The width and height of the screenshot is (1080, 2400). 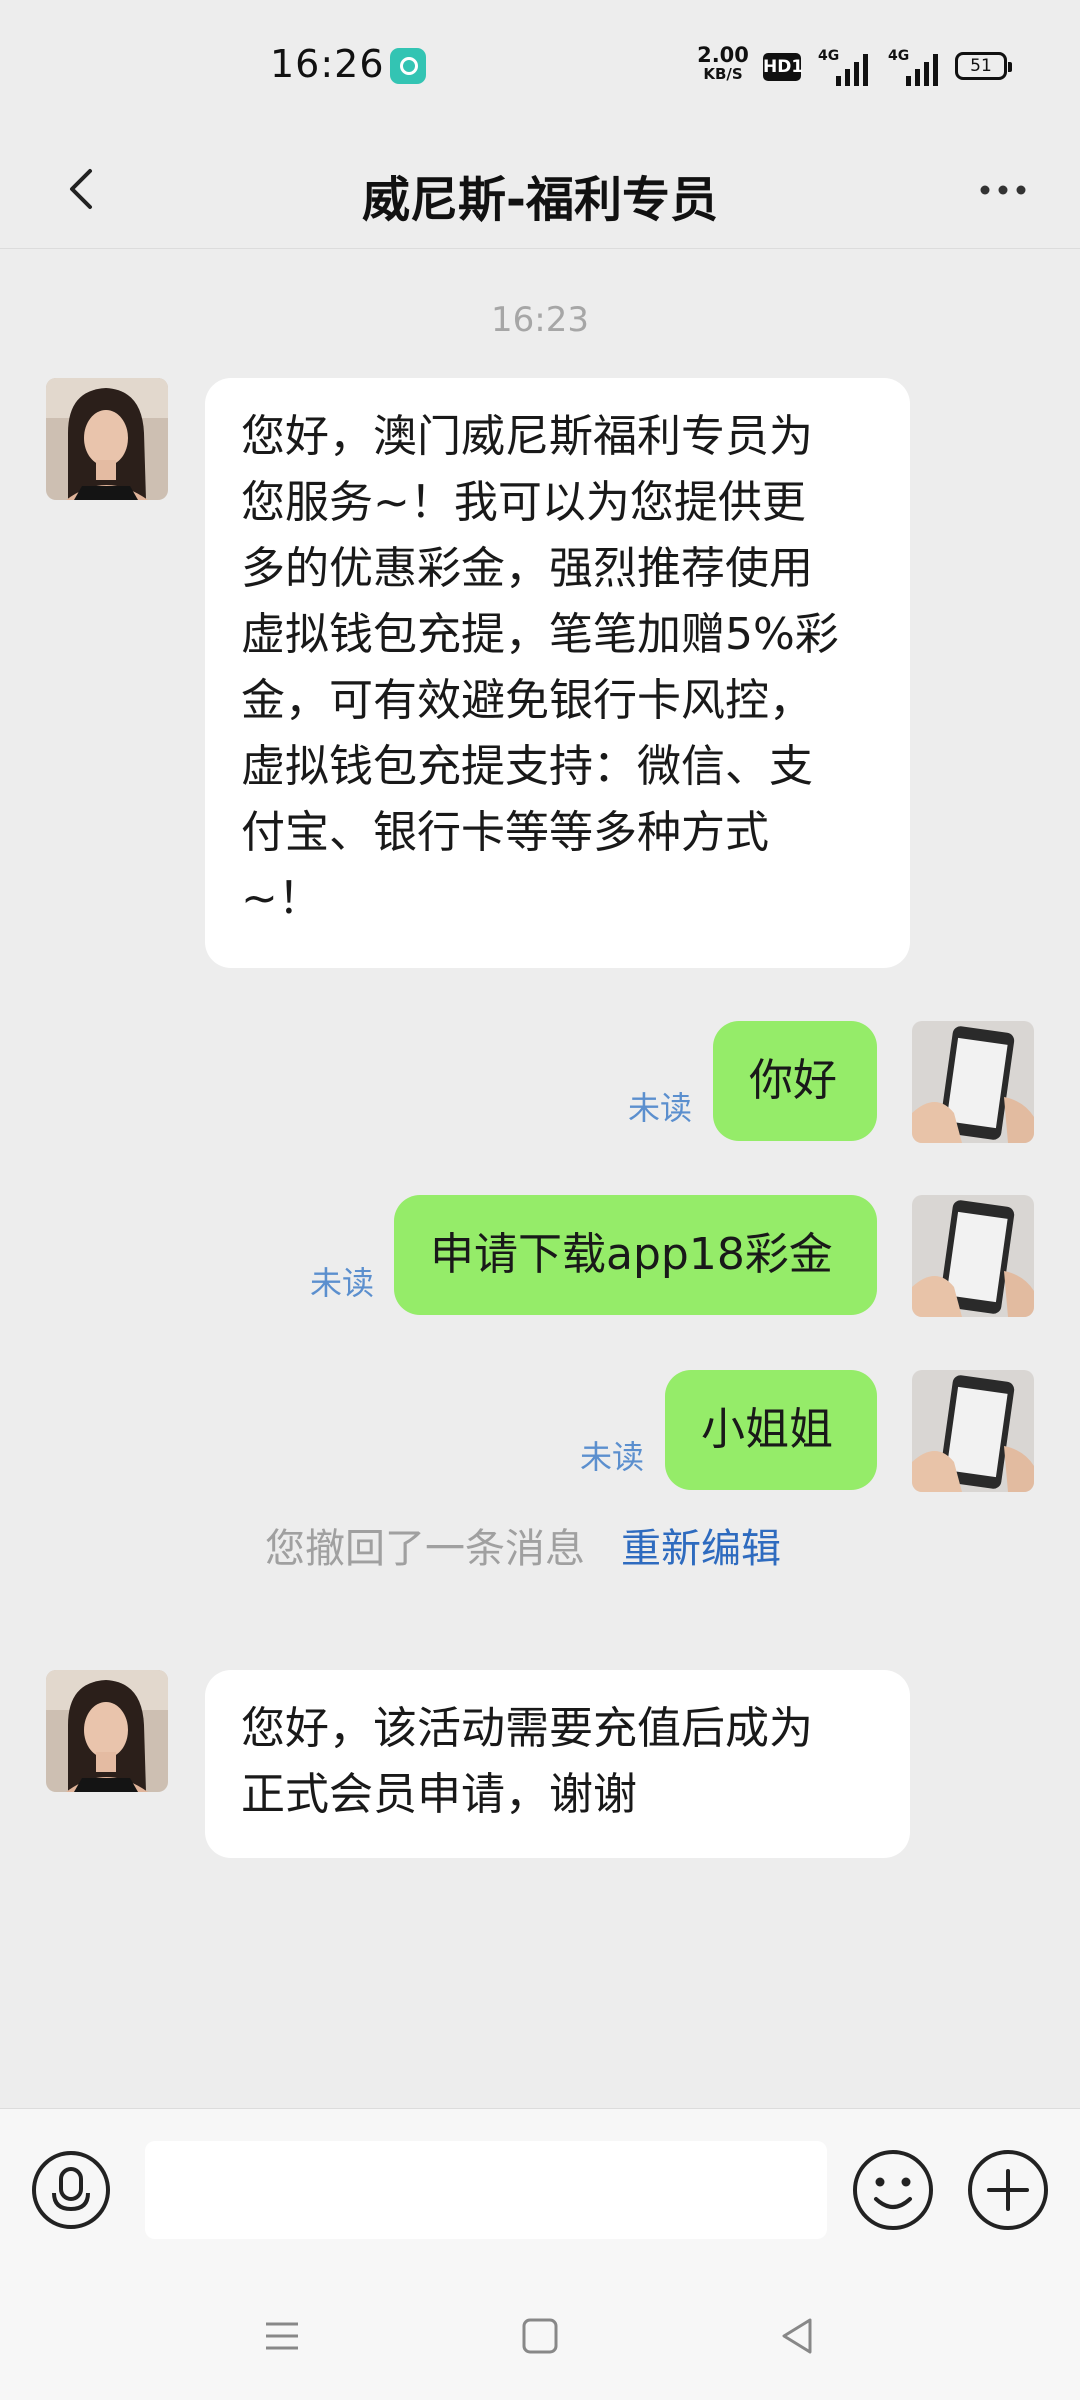 I want to click on message-text-line: 正式会员申请，谢谢, so click(x=439, y=1794).